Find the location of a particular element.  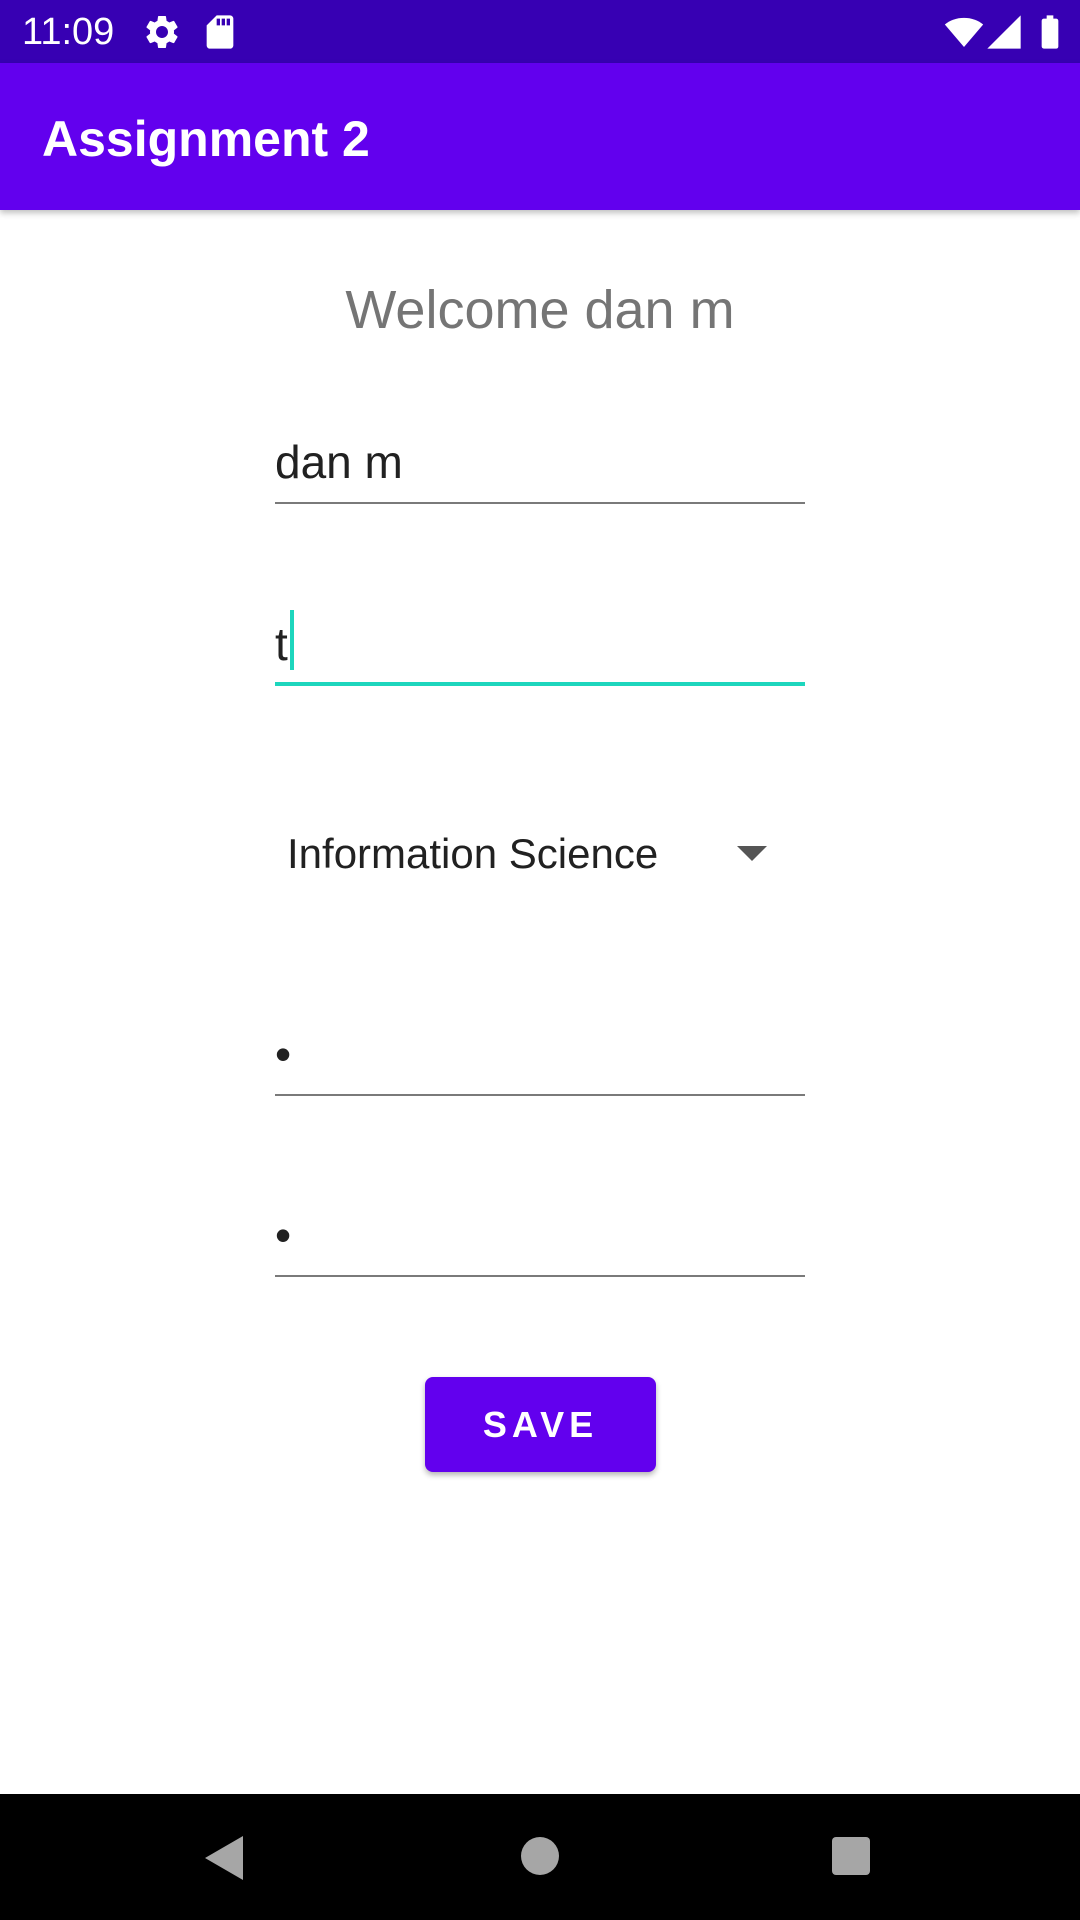

password-field-underline is located at coordinates (540, 1095).